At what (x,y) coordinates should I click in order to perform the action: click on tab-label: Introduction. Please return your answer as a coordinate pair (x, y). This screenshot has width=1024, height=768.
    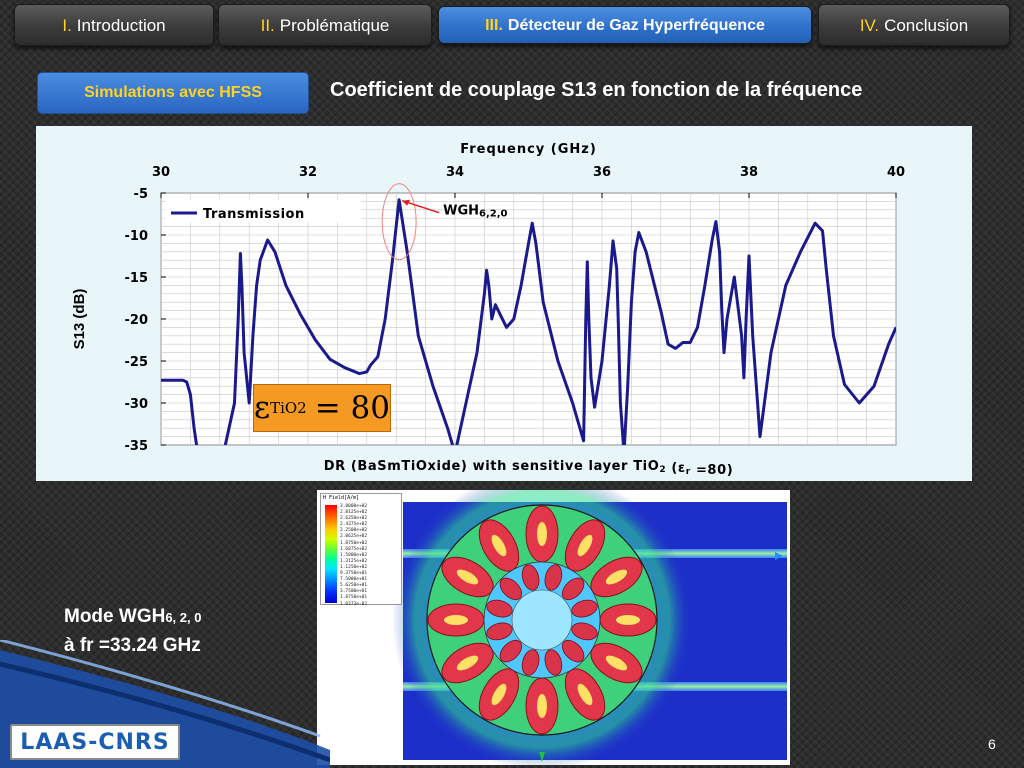
    Looking at the image, I should click on (121, 25).